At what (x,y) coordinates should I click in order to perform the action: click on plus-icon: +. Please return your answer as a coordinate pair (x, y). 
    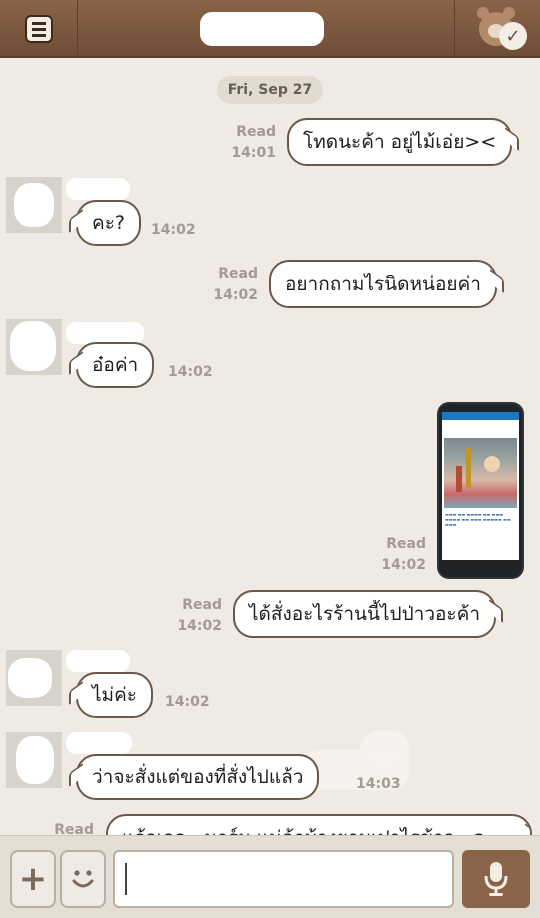
    Looking at the image, I should click on (33, 879).